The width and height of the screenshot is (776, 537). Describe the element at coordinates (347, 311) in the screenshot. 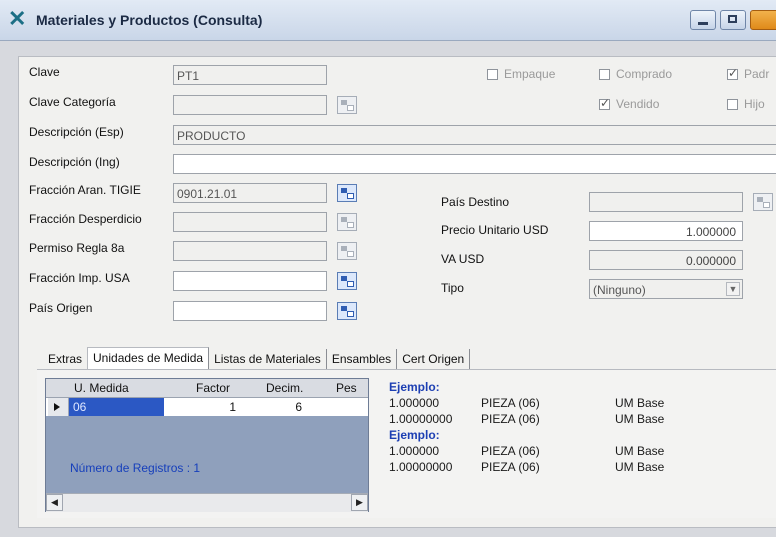

I see `pais-origen-lookup-icon` at that location.